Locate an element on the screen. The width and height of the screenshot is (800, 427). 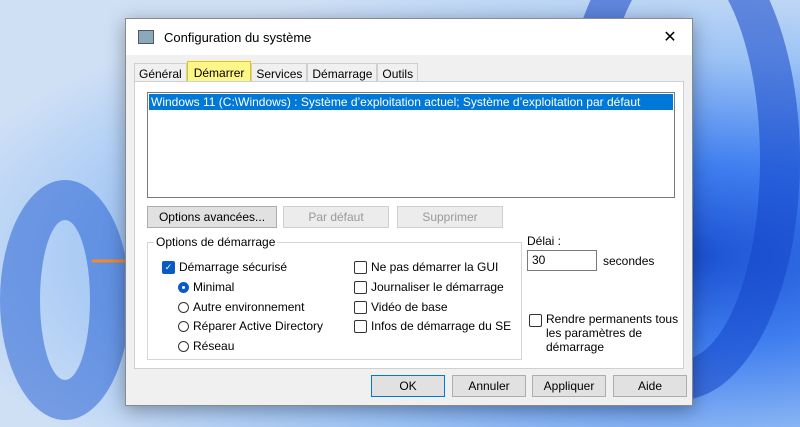
minimal-radio: Minimal is located at coordinates (206, 287).